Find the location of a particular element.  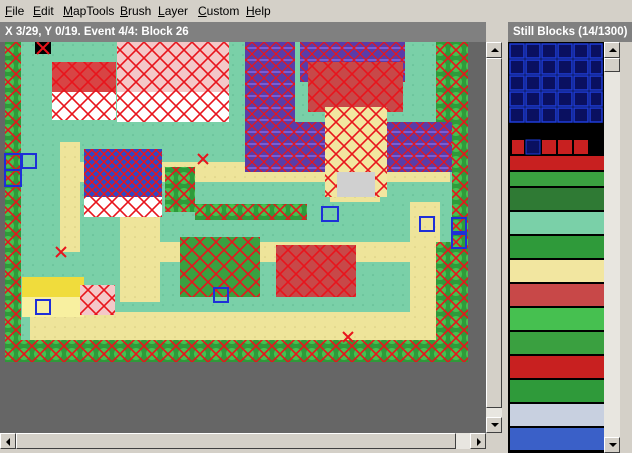

map-scroll-up-button is located at coordinates (494, 50).